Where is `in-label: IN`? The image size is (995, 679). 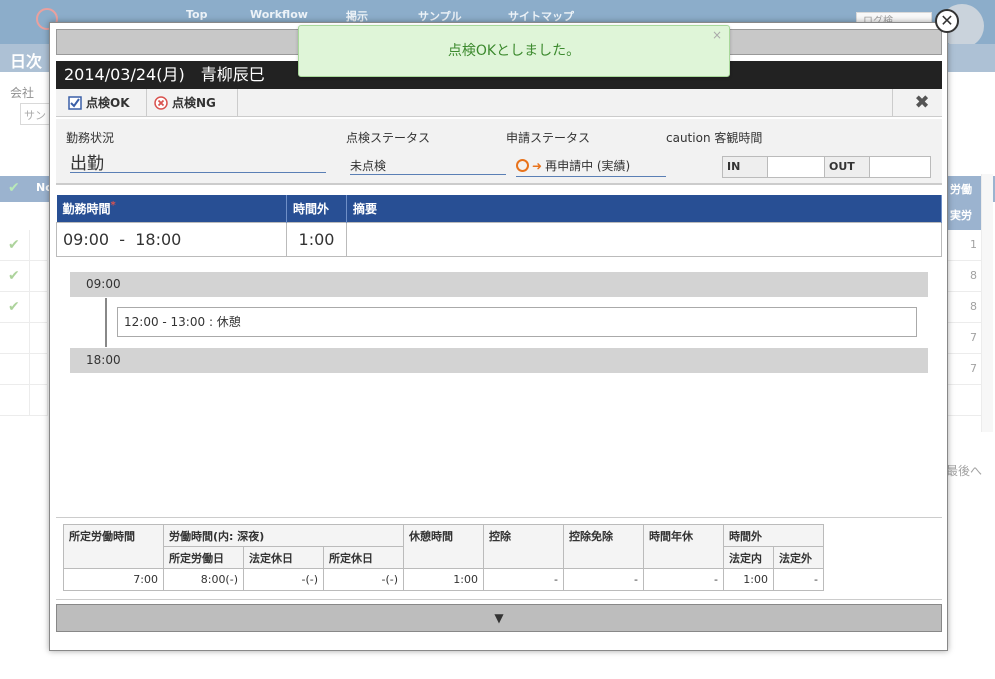
in-label: IN is located at coordinates (745, 167).